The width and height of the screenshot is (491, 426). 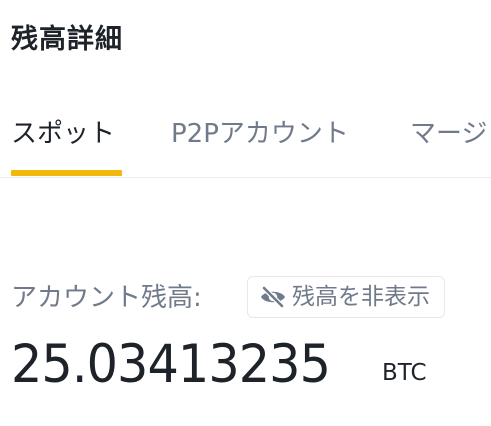 I want to click on balance-value-row: 25.03413235 BTC, so click(x=219, y=365).